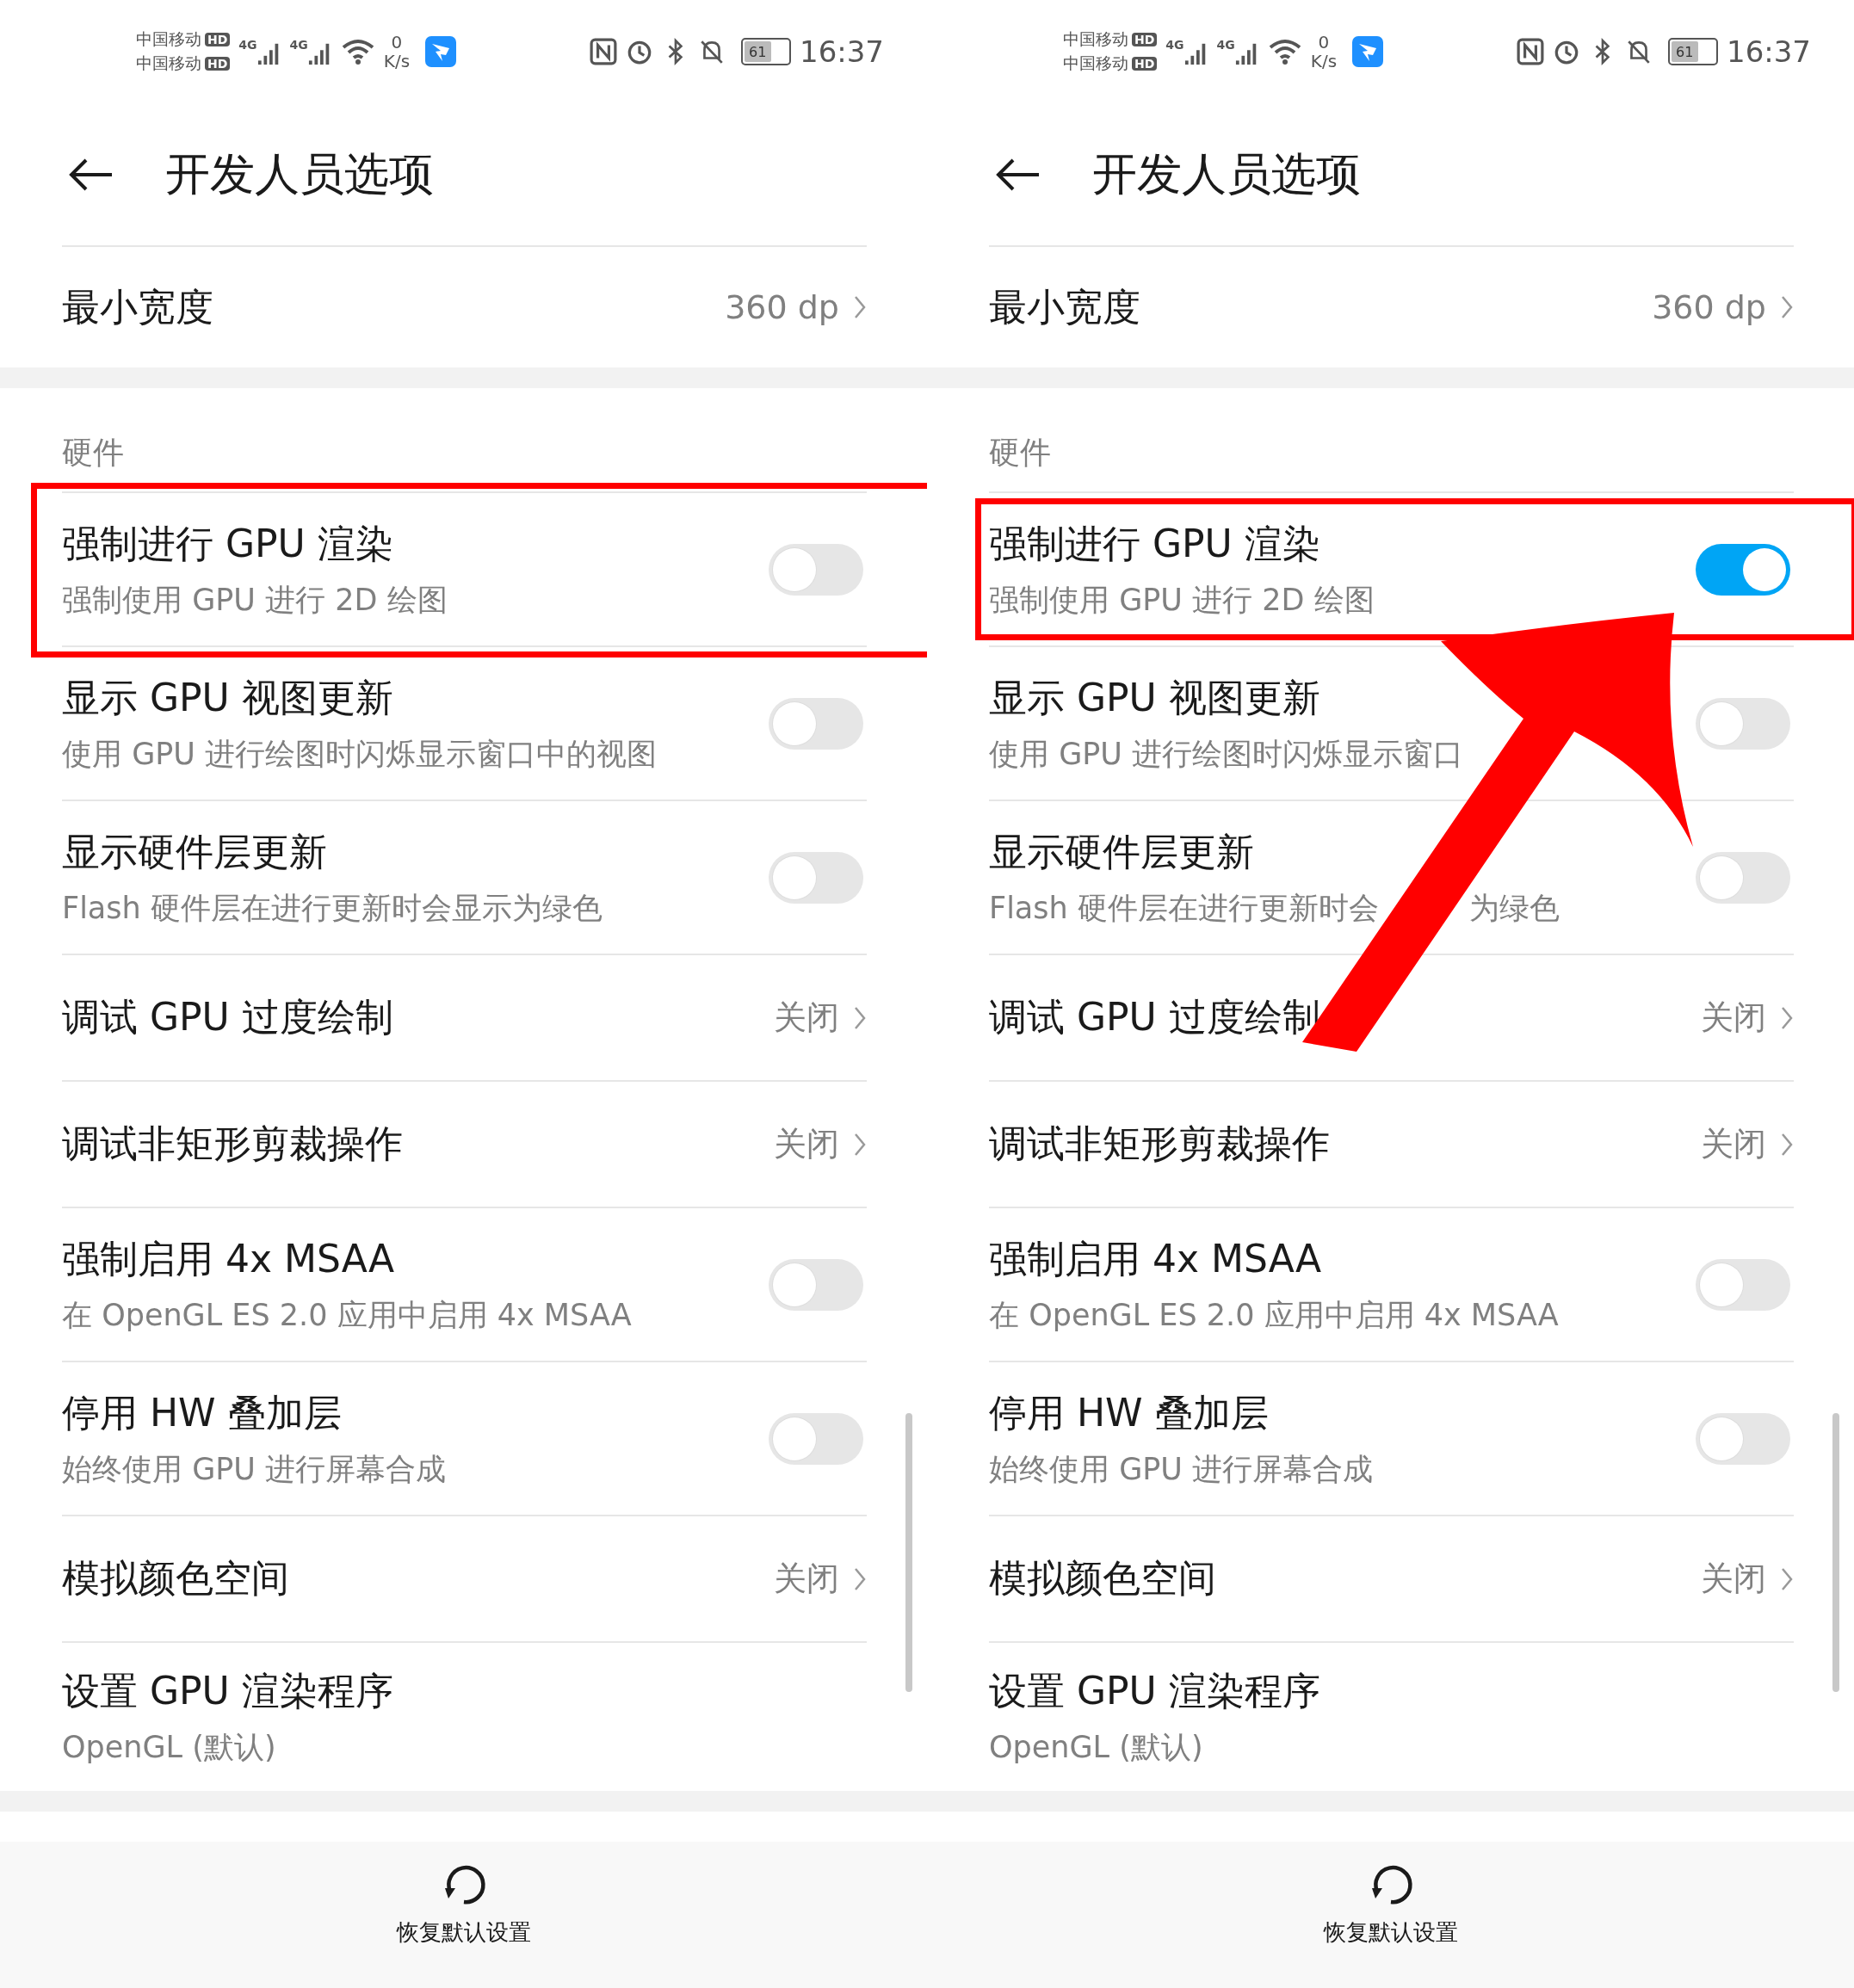 The height and width of the screenshot is (1988, 1854). What do you see at coordinates (1227, 754) in the screenshot?
I see `setting-description: 使用 GPU 进行绘图时闪烁显示窗口` at bounding box center [1227, 754].